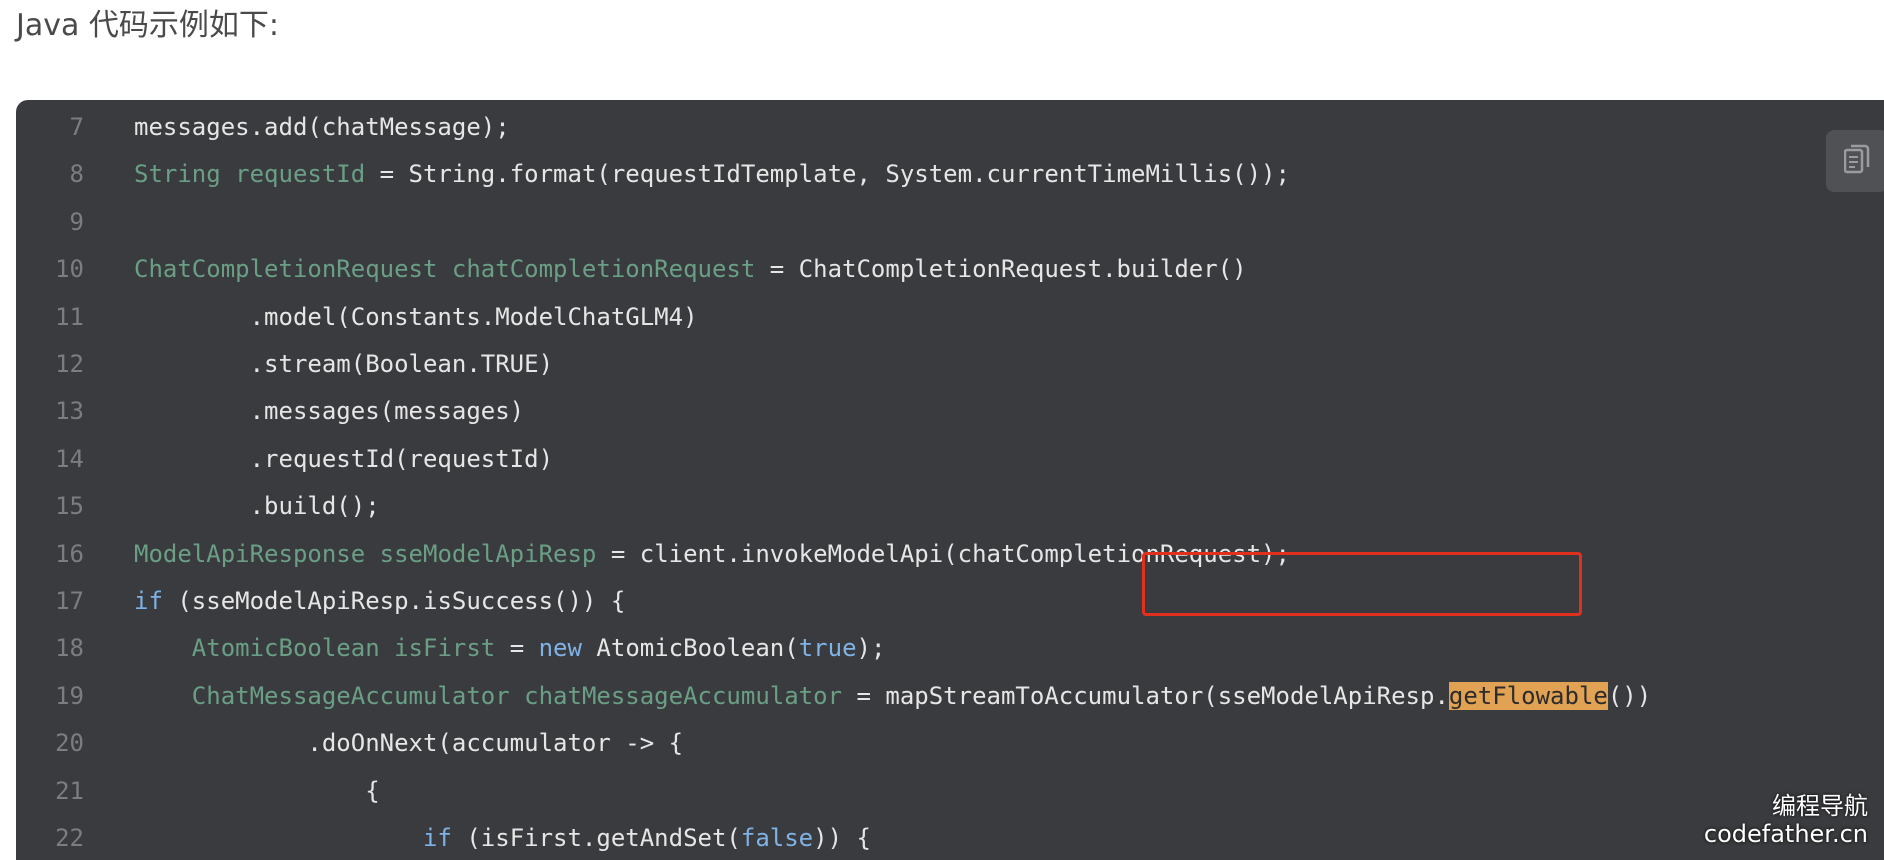 The height and width of the screenshot is (860, 1884). What do you see at coordinates (690, 648) in the screenshot?
I see `code-token: AtomicBoolean(` at bounding box center [690, 648].